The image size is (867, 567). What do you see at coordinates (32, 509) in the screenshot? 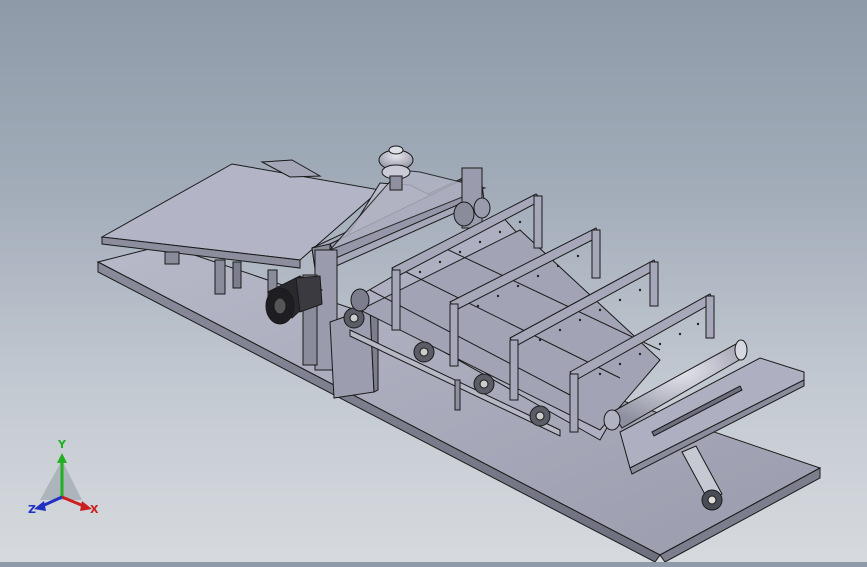
I see `z-axis-label: Z` at bounding box center [32, 509].